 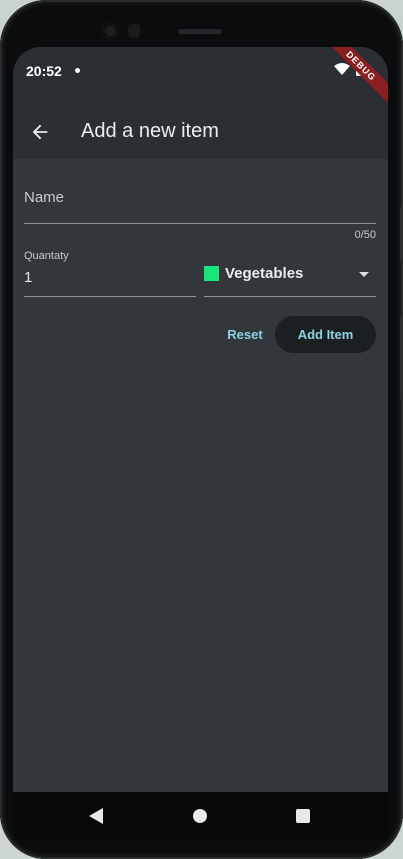 I want to click on dropdown-caret-icon, so click(x=364, y=274).